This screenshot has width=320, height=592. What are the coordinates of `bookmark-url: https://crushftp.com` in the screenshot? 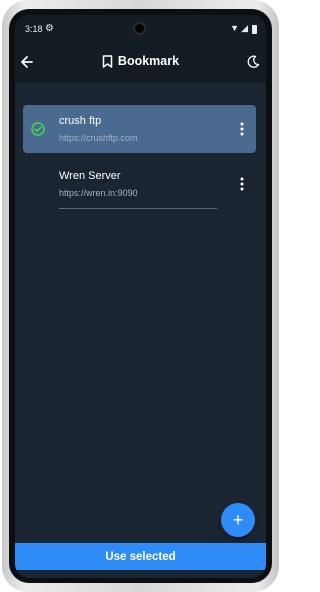 It's located at (98, 138).